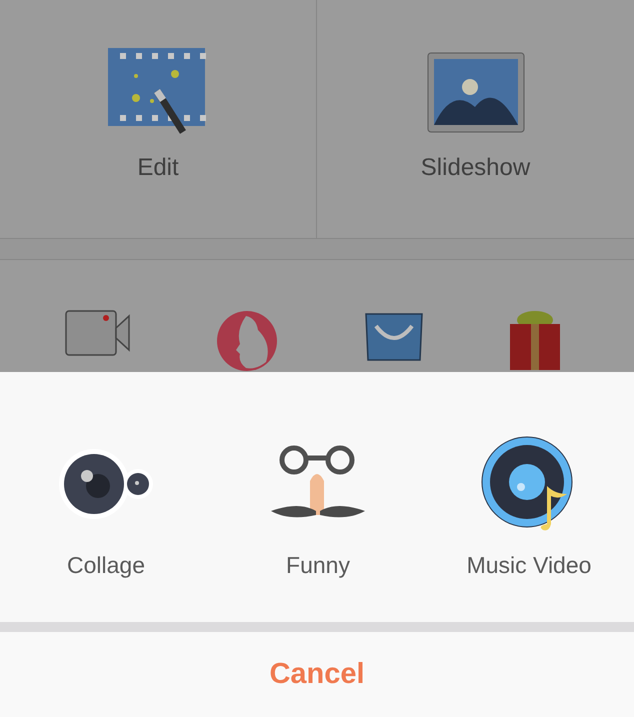 The height and width of the screenshot is (717, 634). What do you see at coordinates (158, 168) in the screenshot?
I see `tile-label: Edit` at bounding box center [158, 168].